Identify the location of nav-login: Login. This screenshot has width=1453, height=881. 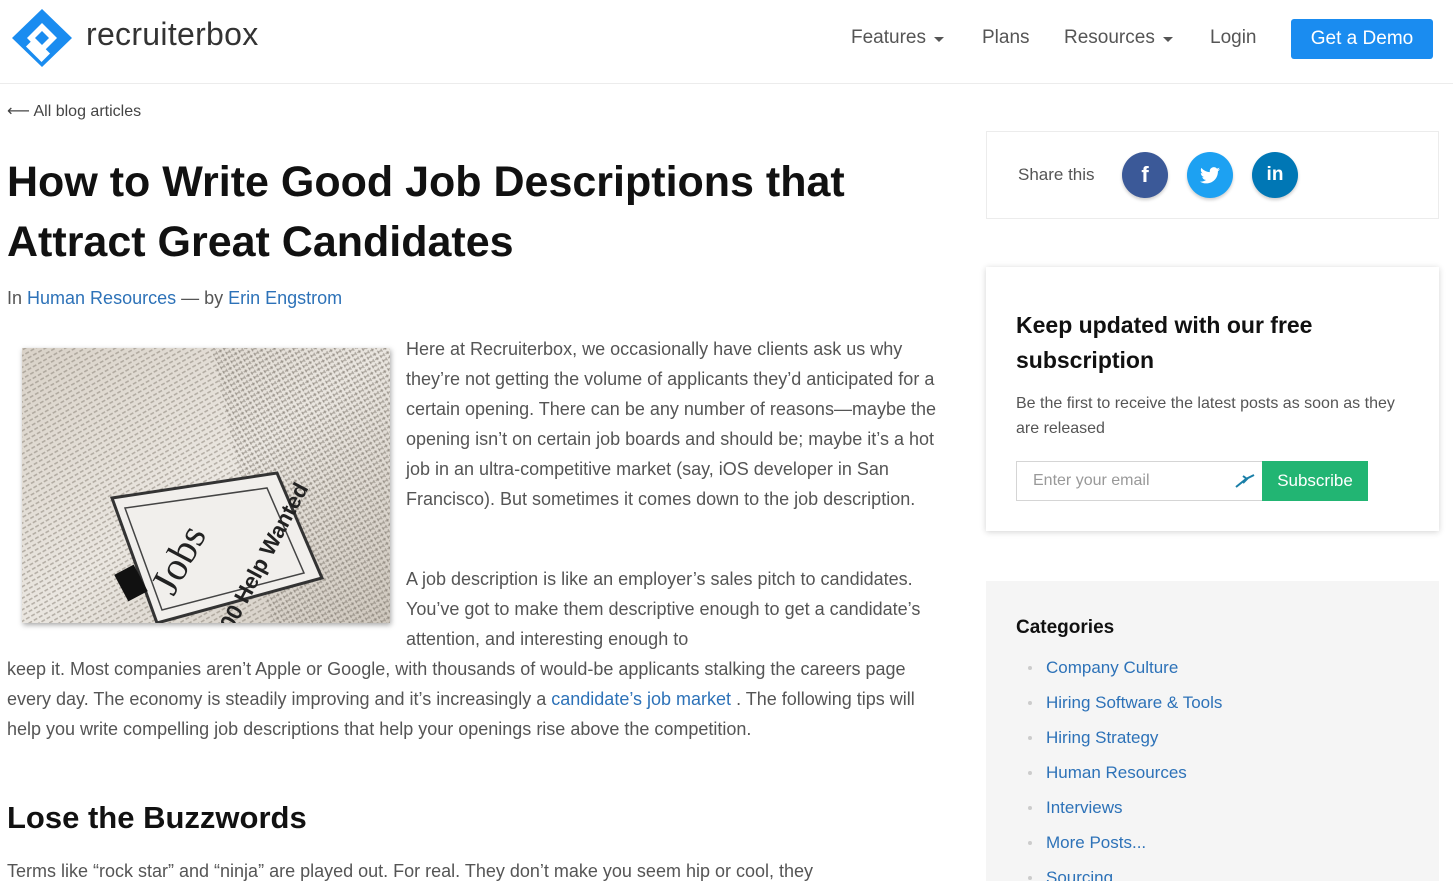
(1233, 38).